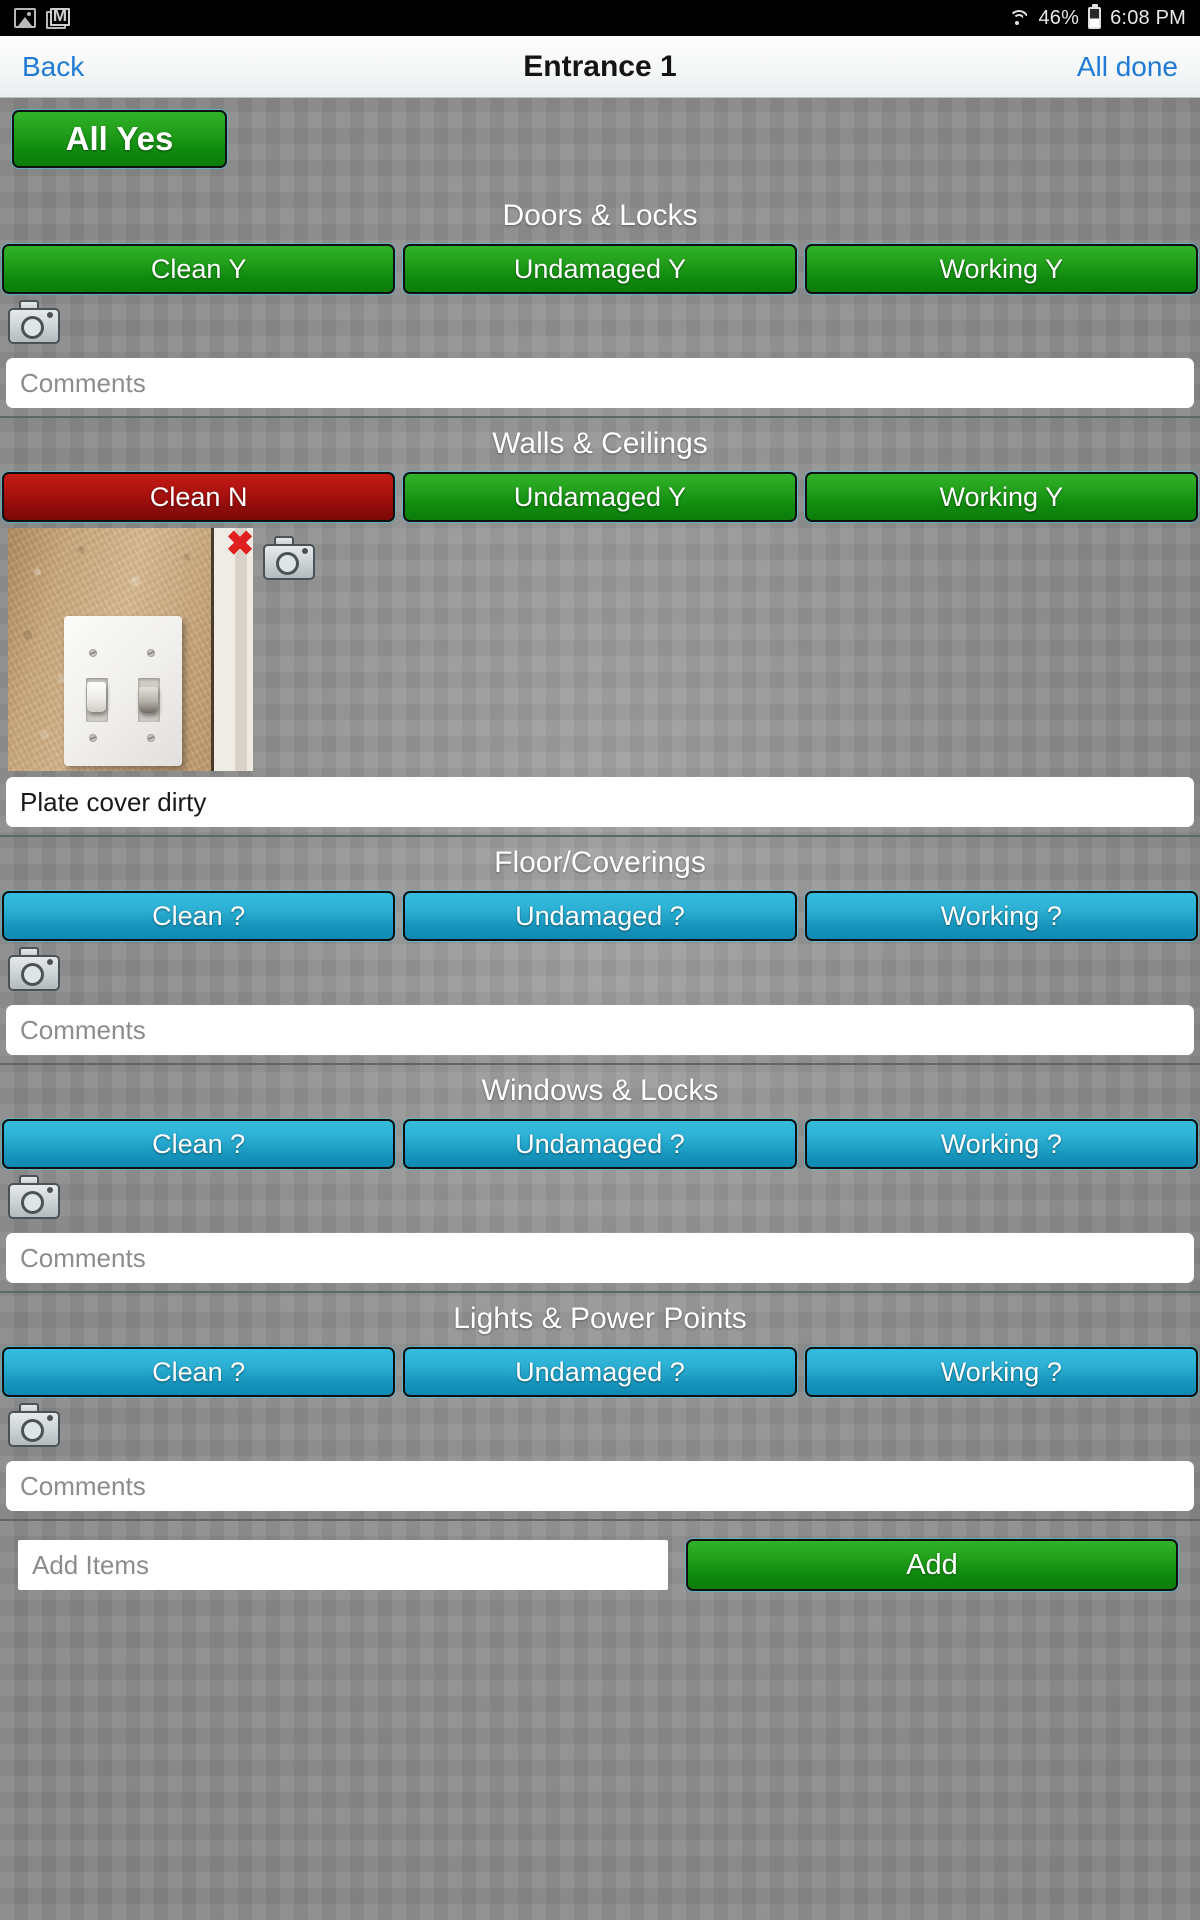 The height and width of the screenshot is (1920, 1200). Describe the element at coordinates (1095, 16) in the screenshot. I see `battery-icon` at that location.